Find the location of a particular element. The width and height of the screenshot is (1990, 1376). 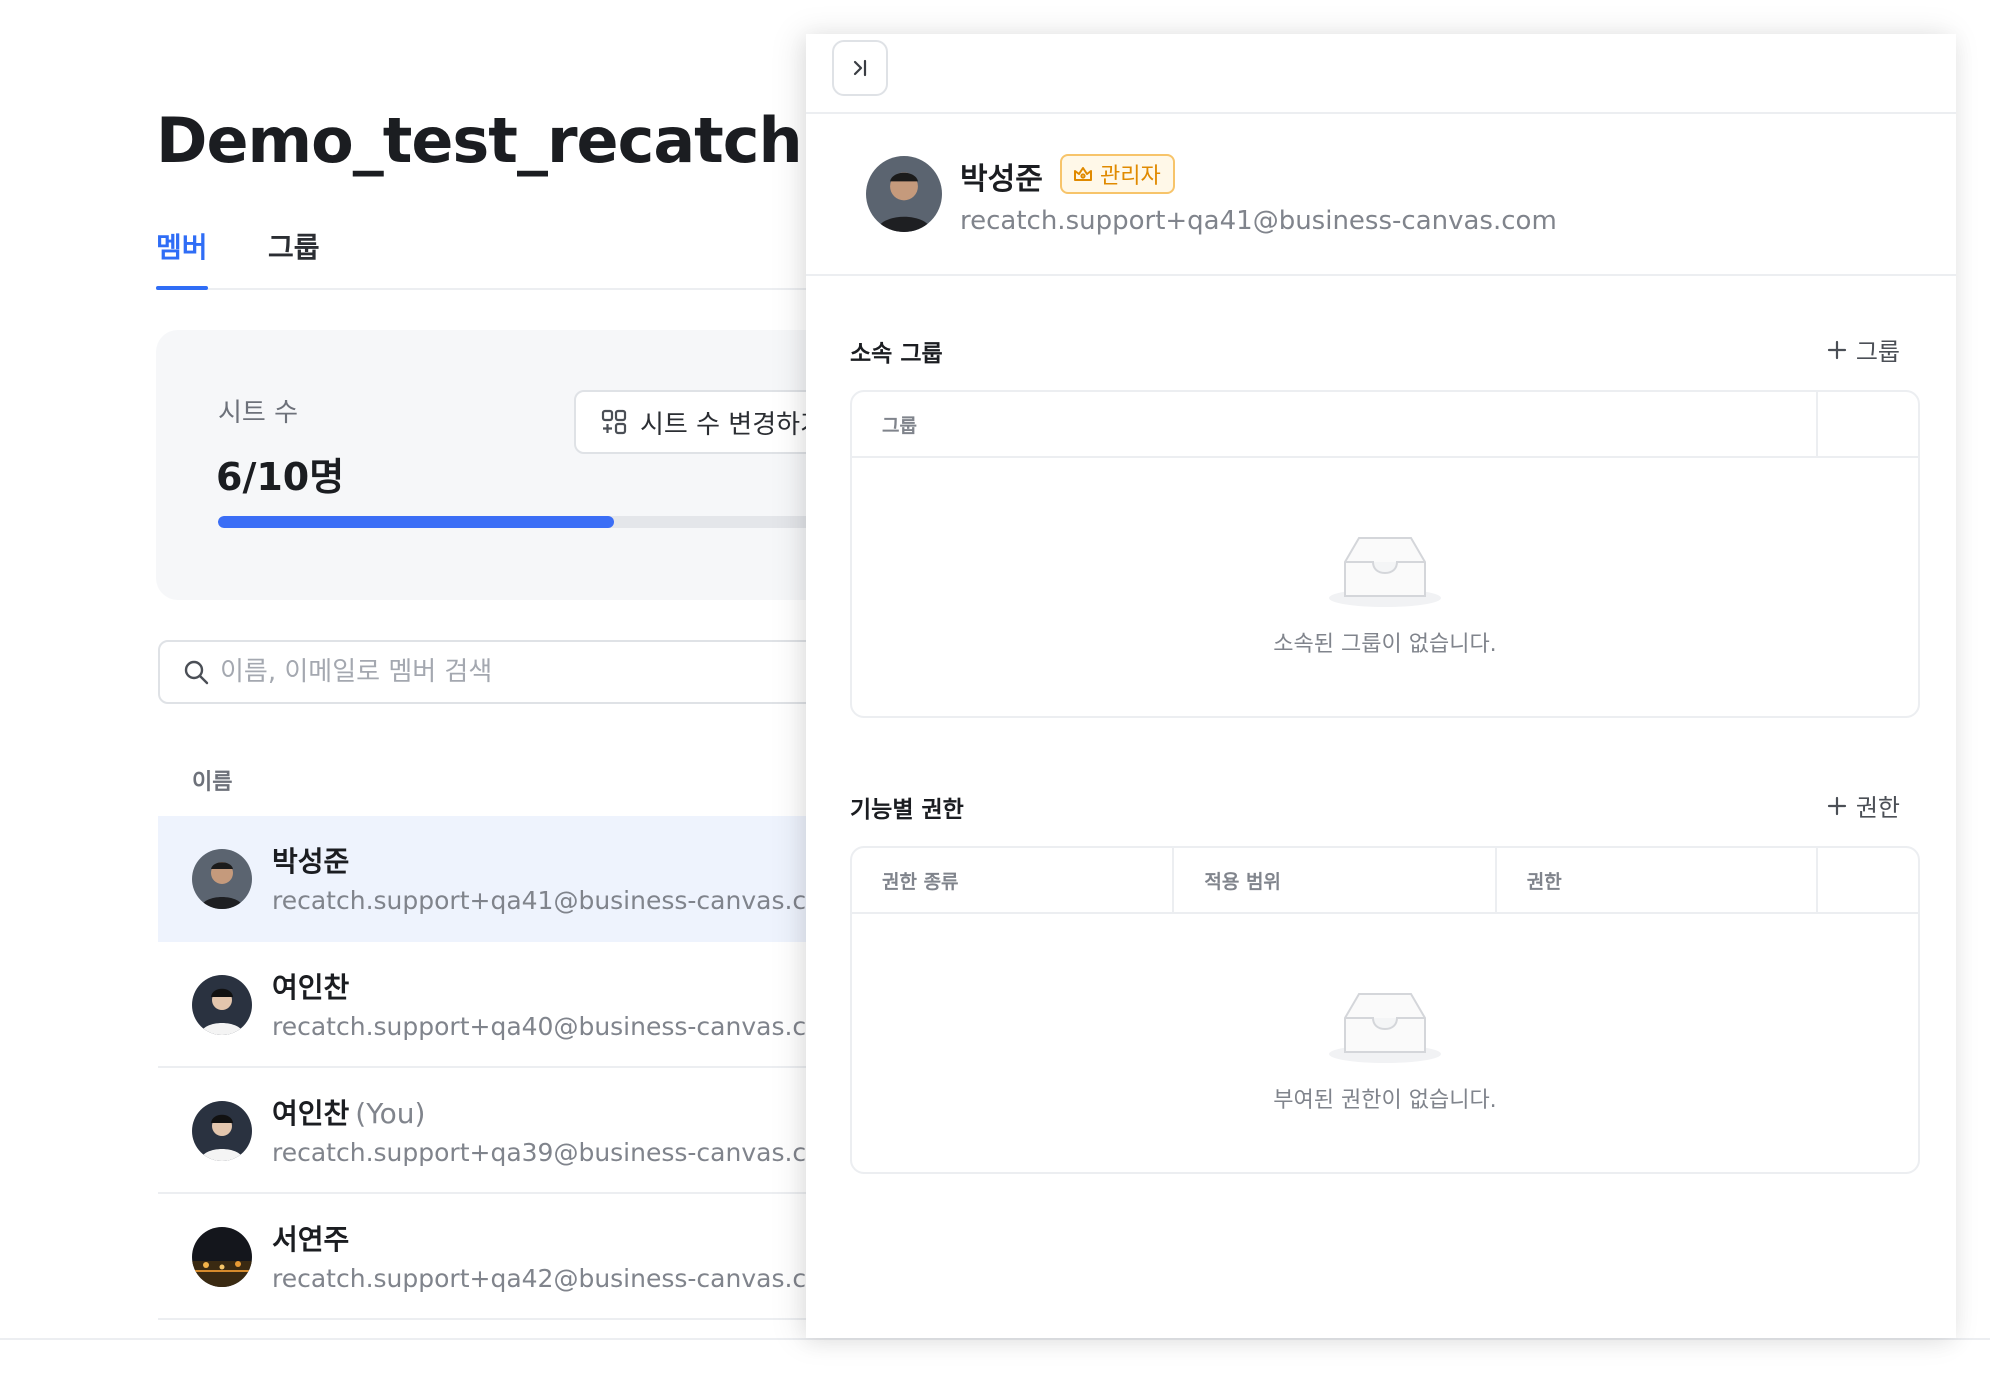

seat-progress-bar is located at coordinates (548, 522).